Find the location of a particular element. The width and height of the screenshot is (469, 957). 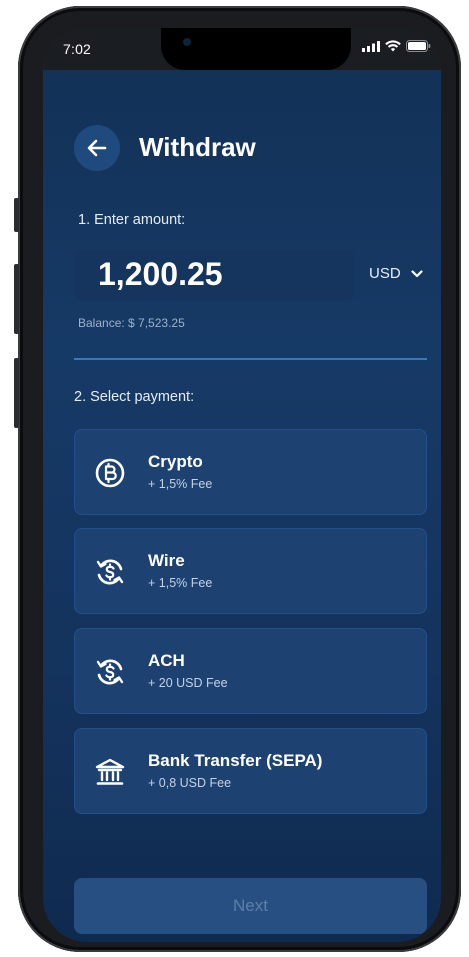

payment-option-ach: ACH + 20 USD Fee is located at coordinates (250, 671).